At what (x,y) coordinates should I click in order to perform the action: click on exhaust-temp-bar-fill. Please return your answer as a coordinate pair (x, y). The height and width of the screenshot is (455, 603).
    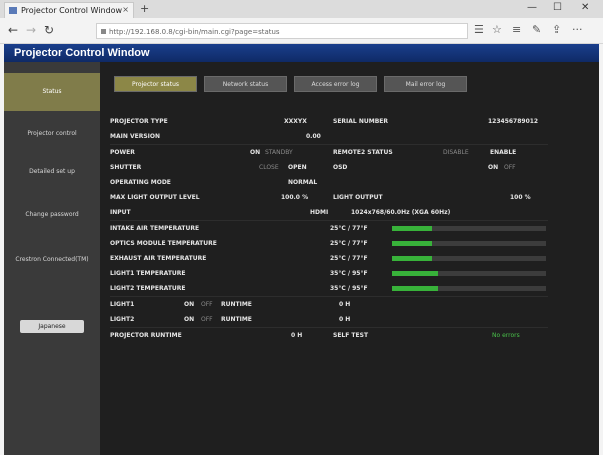
    Looking at the image, I should click on (412, 258).